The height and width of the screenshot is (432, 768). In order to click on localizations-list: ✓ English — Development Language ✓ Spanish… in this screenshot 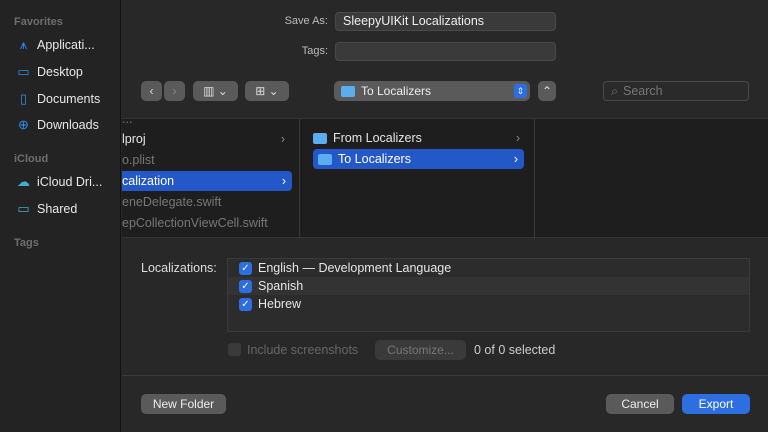, I will do `click(488, 295)`.